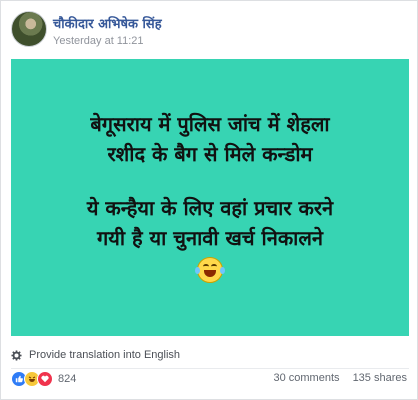  I want to click on post-timestamp: Yesterday at 11:21, so click(98, 41).